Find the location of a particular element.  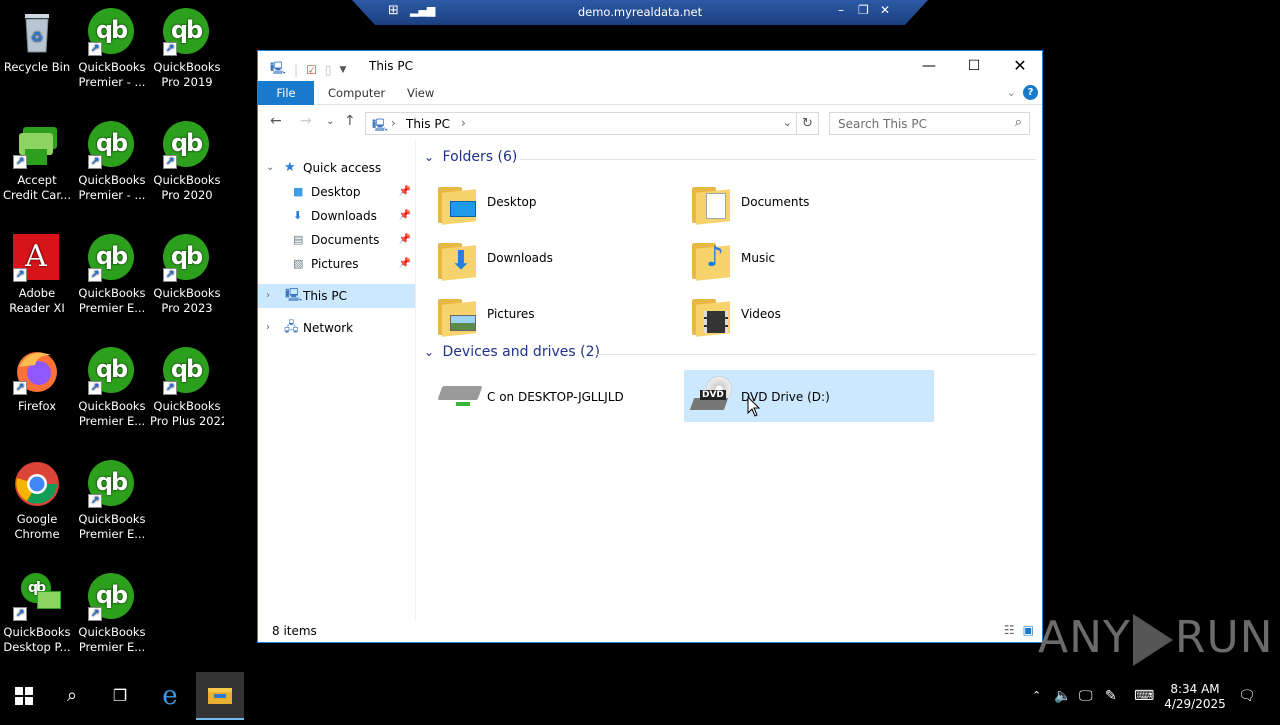

folder-tile-videos: Videos is located at coordinates (809, 315).